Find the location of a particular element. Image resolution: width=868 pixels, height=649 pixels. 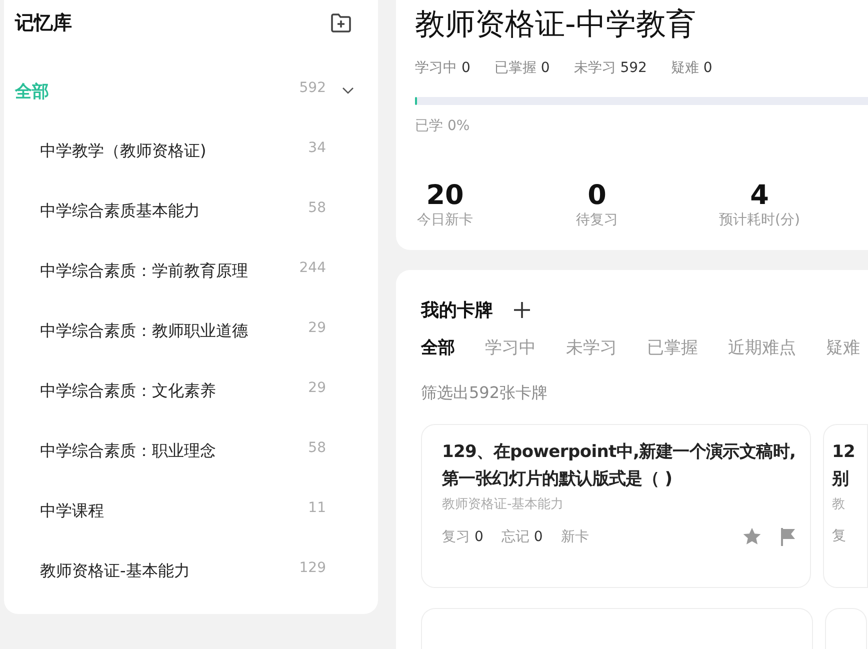

count-stat: 学习中 0 is located at coordinates (442, 68).